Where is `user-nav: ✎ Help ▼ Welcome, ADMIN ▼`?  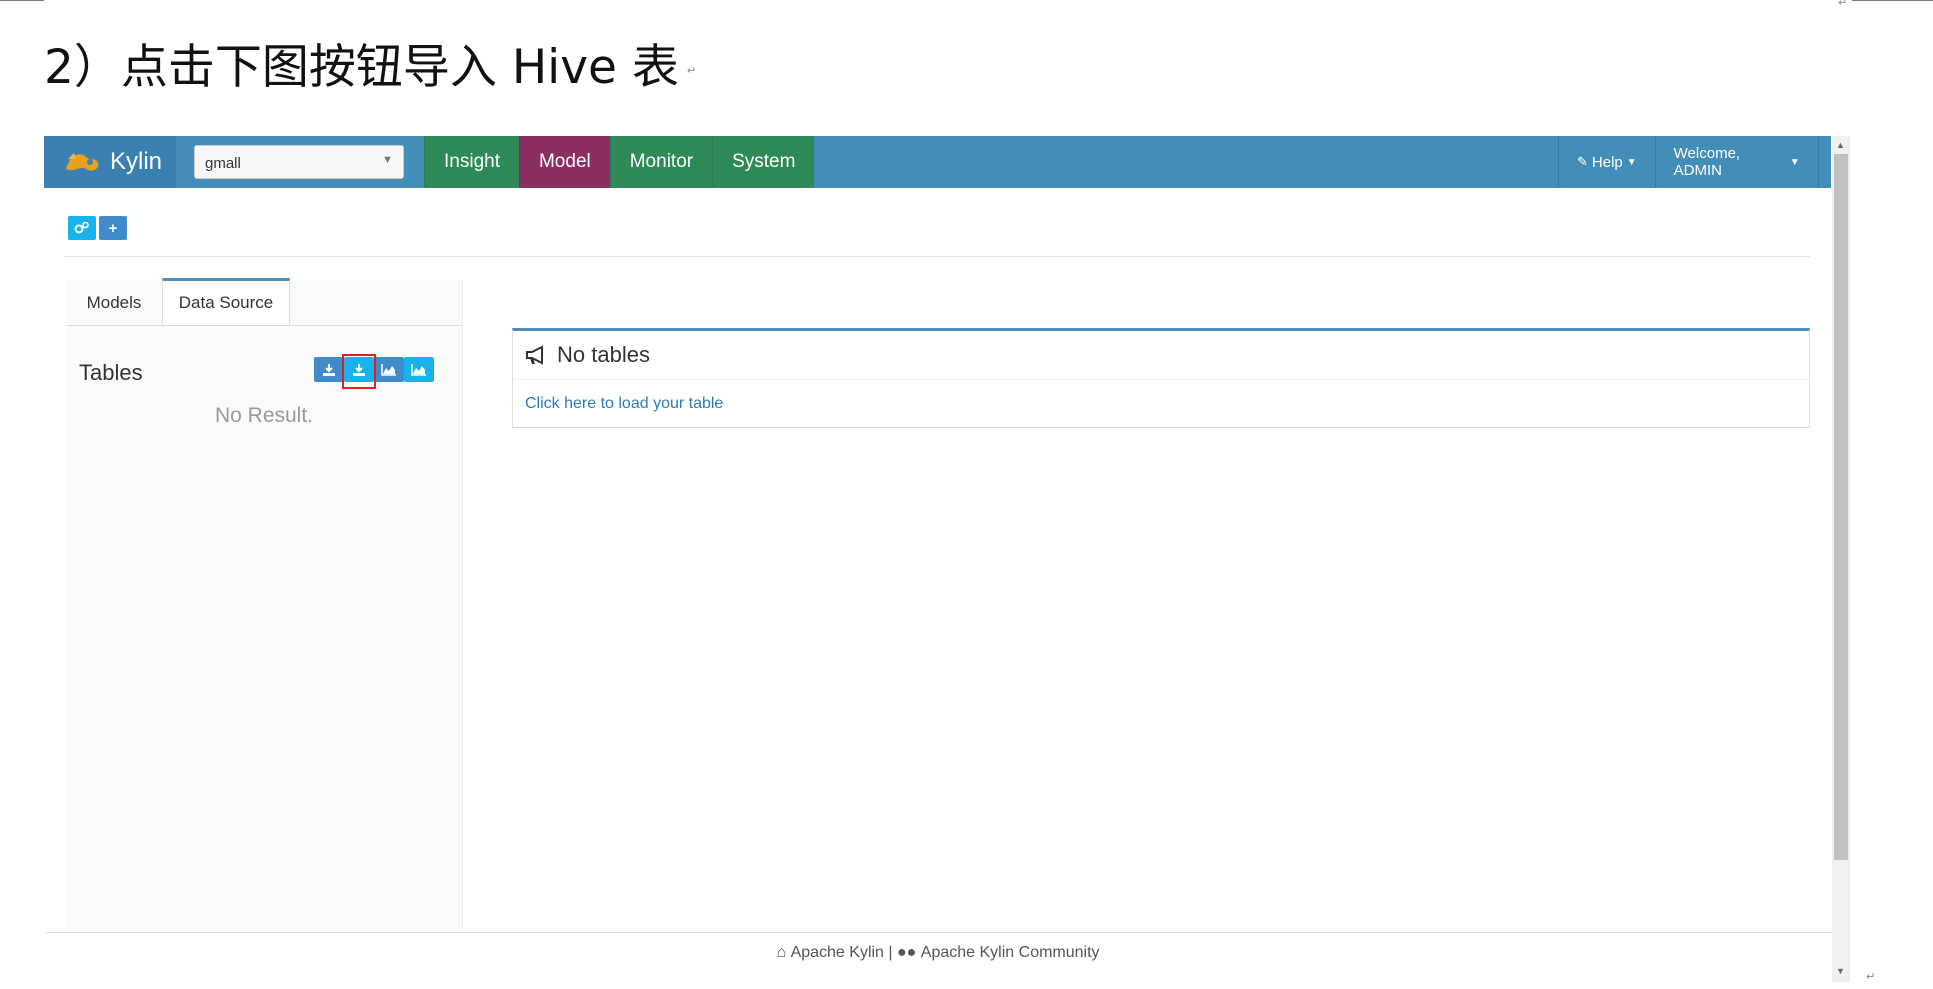
user-nav: ✎ Help ▼ Welcome, ADMIN ▼ is located at coordinates (1688, 162).